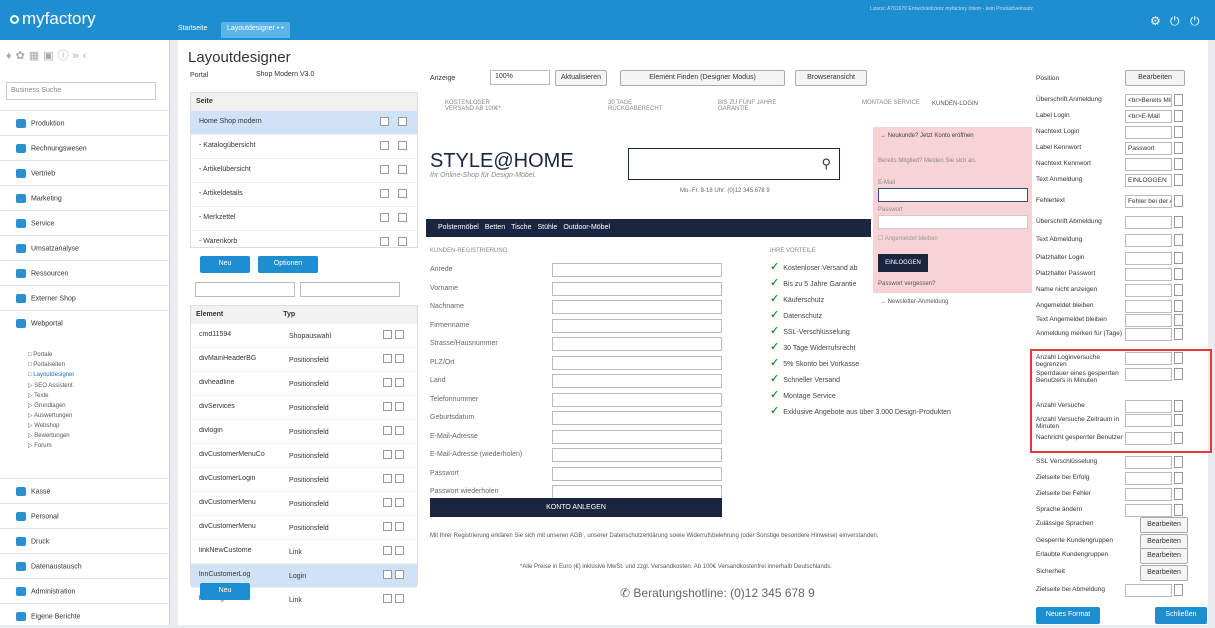 The image size is (1215, 628). What do you see at coordinates (304, 170) in the screenshot?
I see `page-row: - Artikelübersicht` at bounding box center [304, 170].